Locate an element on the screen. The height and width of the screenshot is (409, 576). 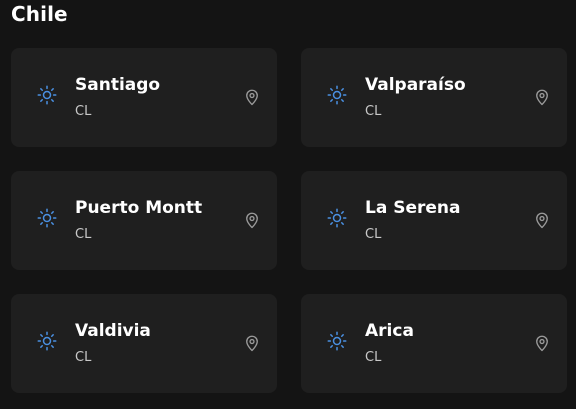
page-title: Chile is located at coordinates (39, 14).